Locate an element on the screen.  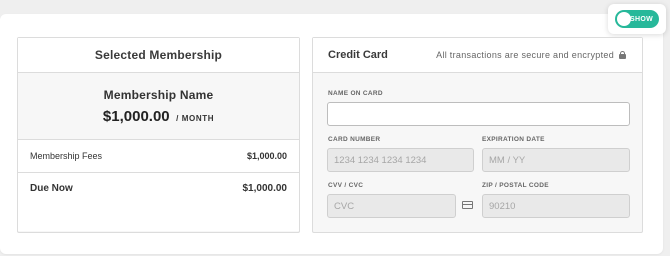
cvv-input is located at coordinates (391, 206).